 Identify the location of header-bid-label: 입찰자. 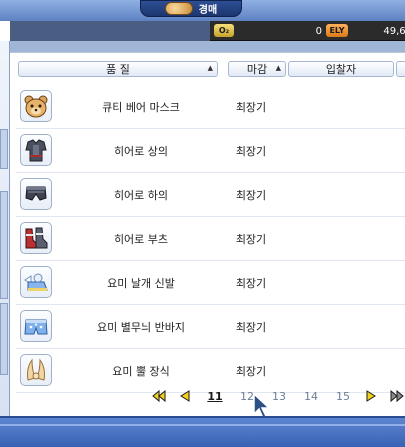
(341, 69).